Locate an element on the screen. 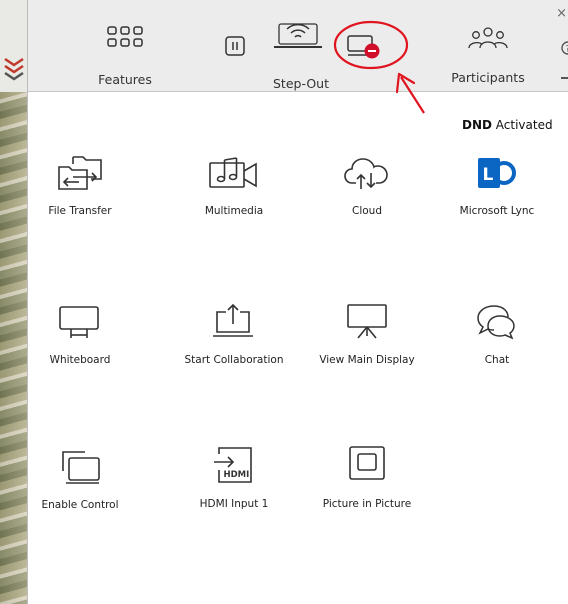 The height and width of the screenshot is (604, 568). feature-label: Multimedia is located at coordinates (234, 211).